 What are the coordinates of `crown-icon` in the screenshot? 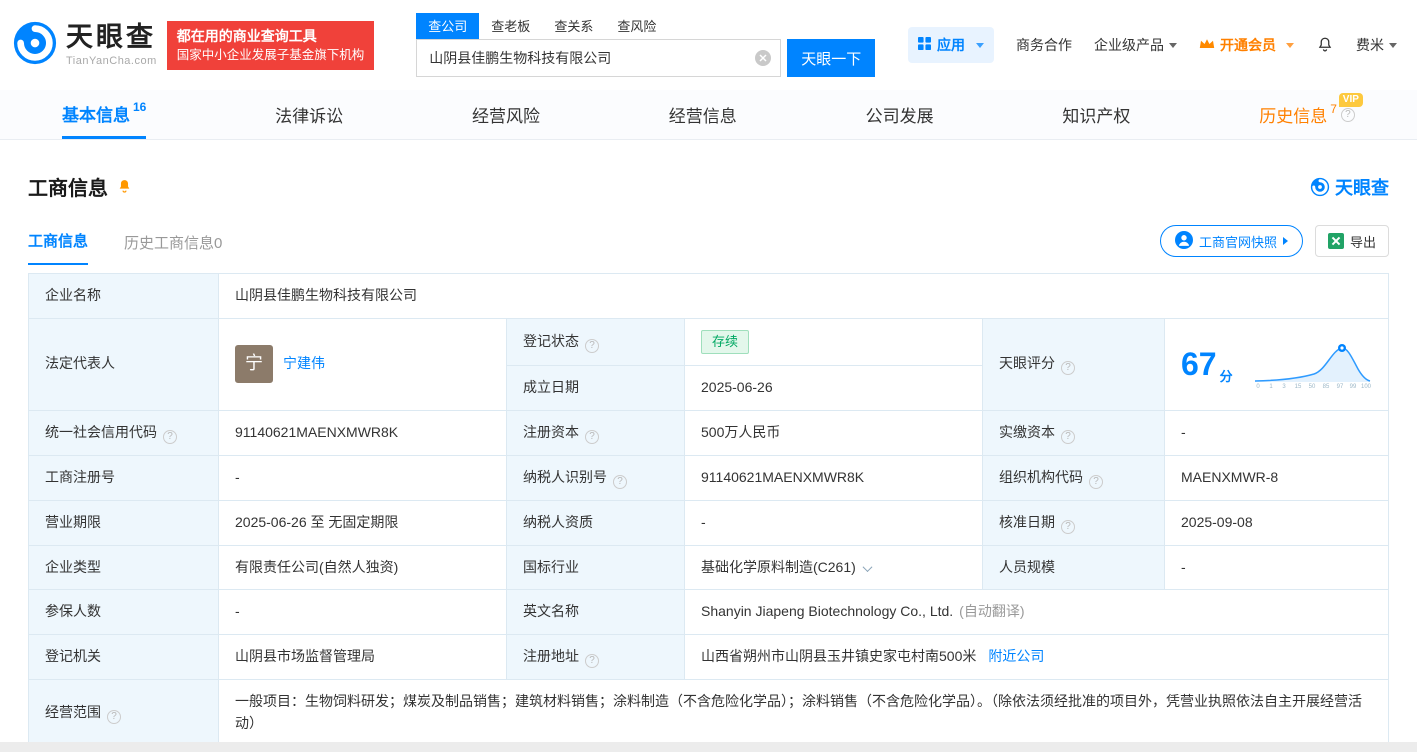 It's located at (1207, 45).